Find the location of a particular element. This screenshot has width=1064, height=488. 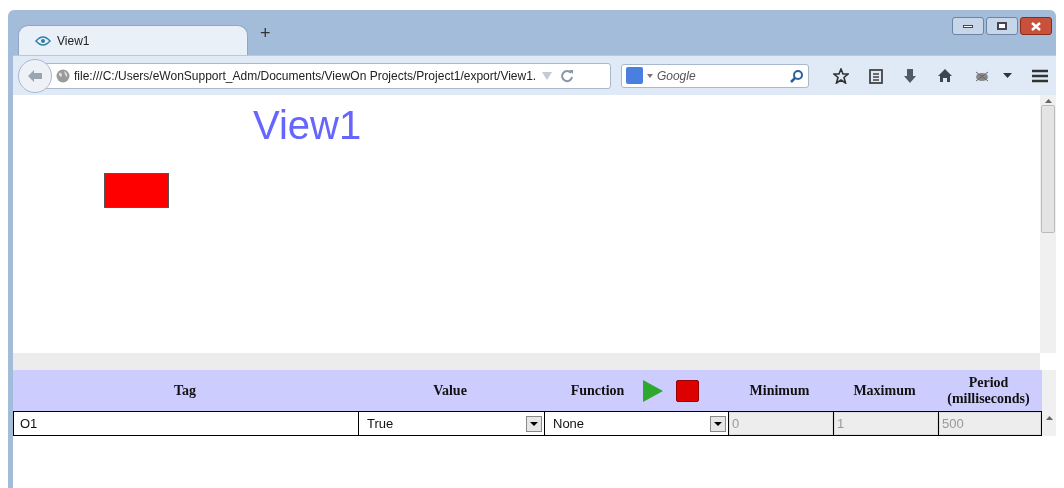

table-cell-text: O1 is located at coordinates (28, 423).